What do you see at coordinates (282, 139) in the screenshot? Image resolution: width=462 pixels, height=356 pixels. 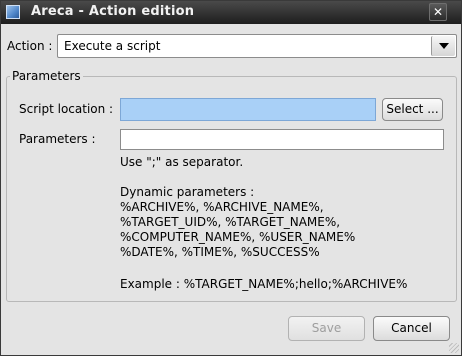 I see `parameters-input` at bounding box center [282, 139].